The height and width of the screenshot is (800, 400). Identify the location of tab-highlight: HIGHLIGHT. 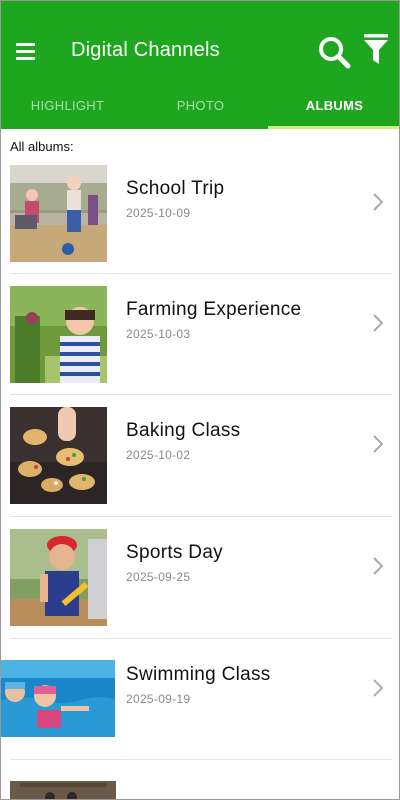
(67, 109).